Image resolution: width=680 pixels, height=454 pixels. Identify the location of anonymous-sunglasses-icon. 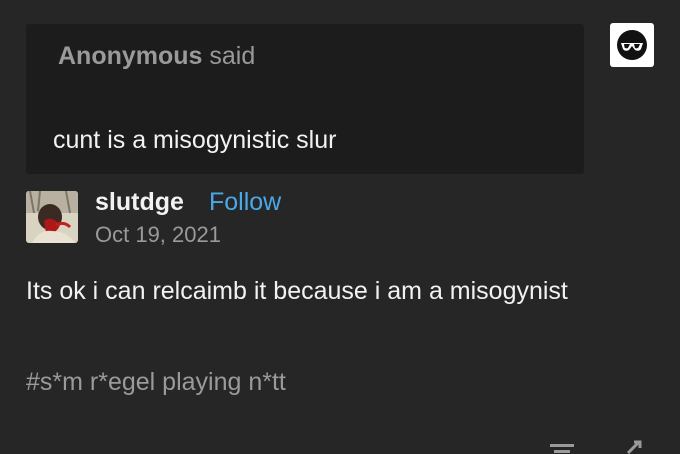
(632, 45).